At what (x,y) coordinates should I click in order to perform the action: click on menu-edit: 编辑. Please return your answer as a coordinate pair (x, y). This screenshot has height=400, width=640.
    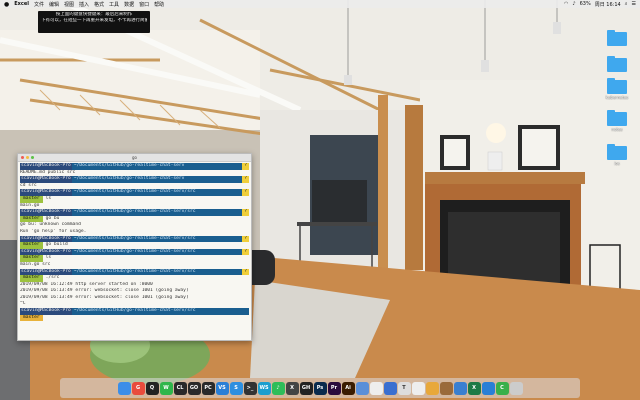
    Looking at the image, I should click on (54, 4).